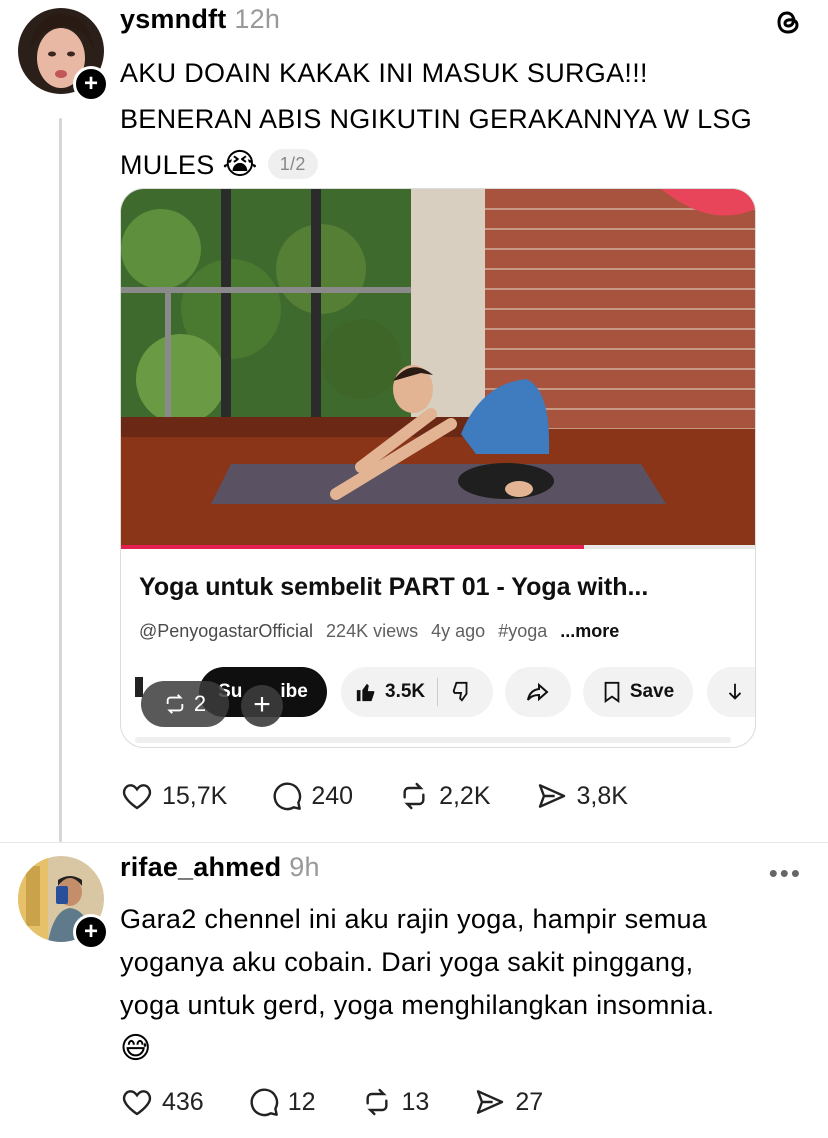 Image resolution: width=828 pixels, height=1138 pixels. What do you see at coordinates (60, 480) in the screenshot?
I see `thread-connector-line` at bounding box center [60, 480].